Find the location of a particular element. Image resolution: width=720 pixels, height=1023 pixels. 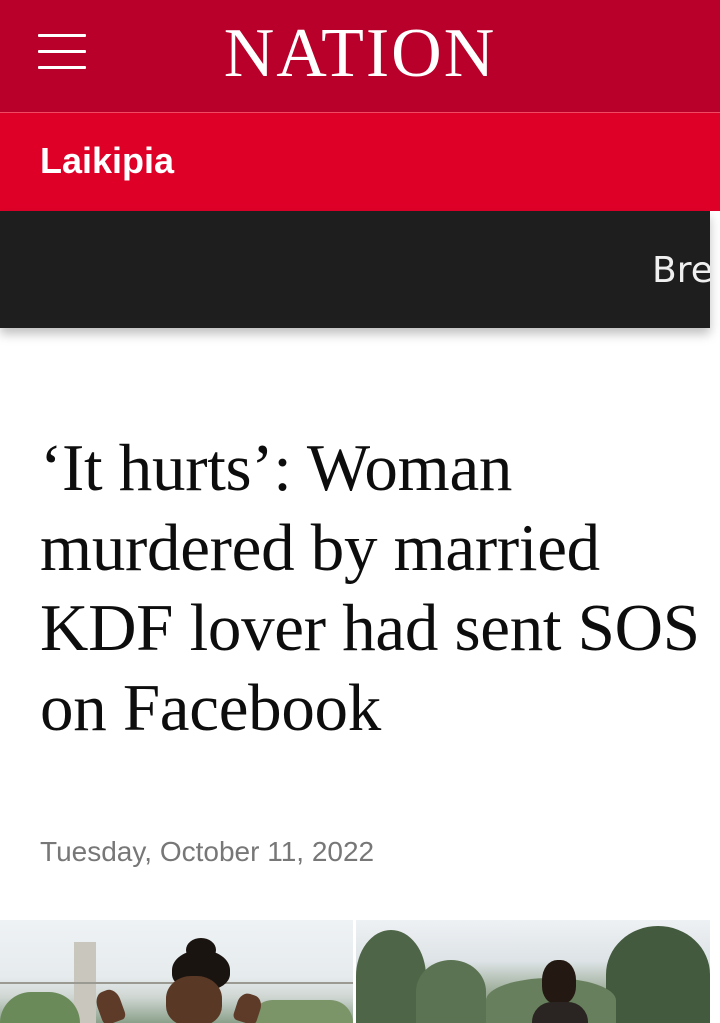

article-date: Tuesday, October 11, 2022 is located at coordinates (207, 851).